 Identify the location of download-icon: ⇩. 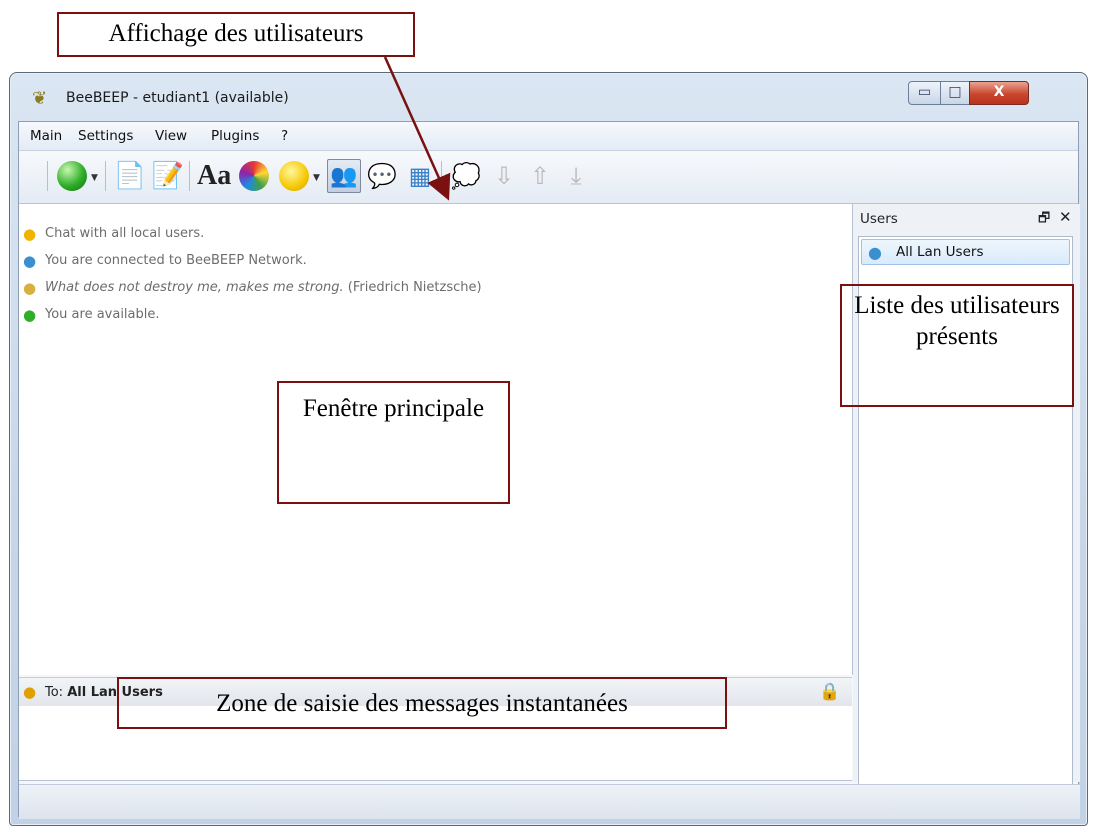
(504, 176).